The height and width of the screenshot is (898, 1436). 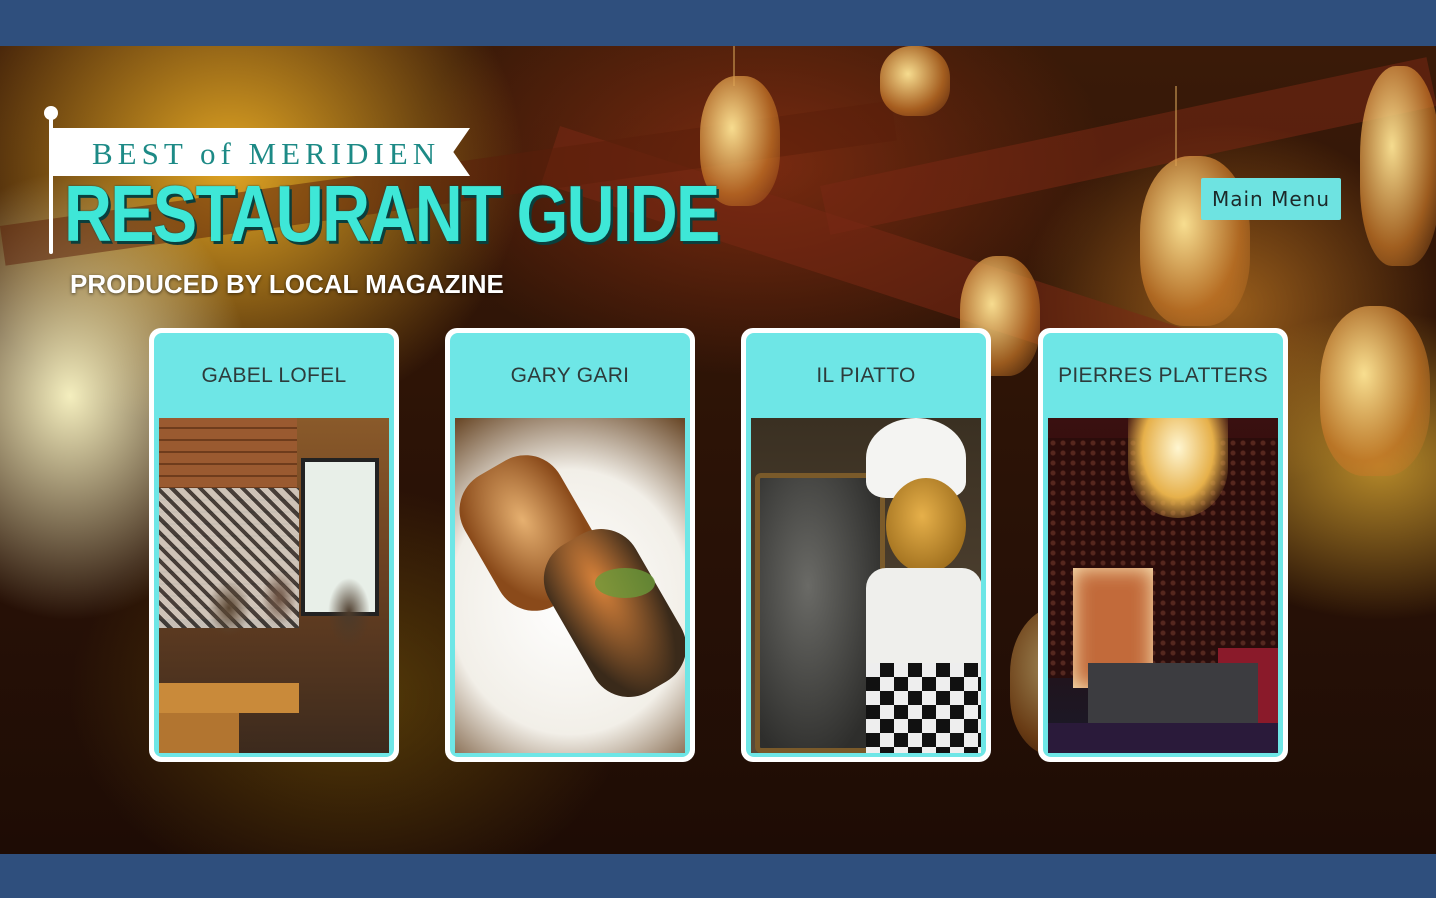 I want to click on card-body: GARY GARI, so click(x=570, y=545).